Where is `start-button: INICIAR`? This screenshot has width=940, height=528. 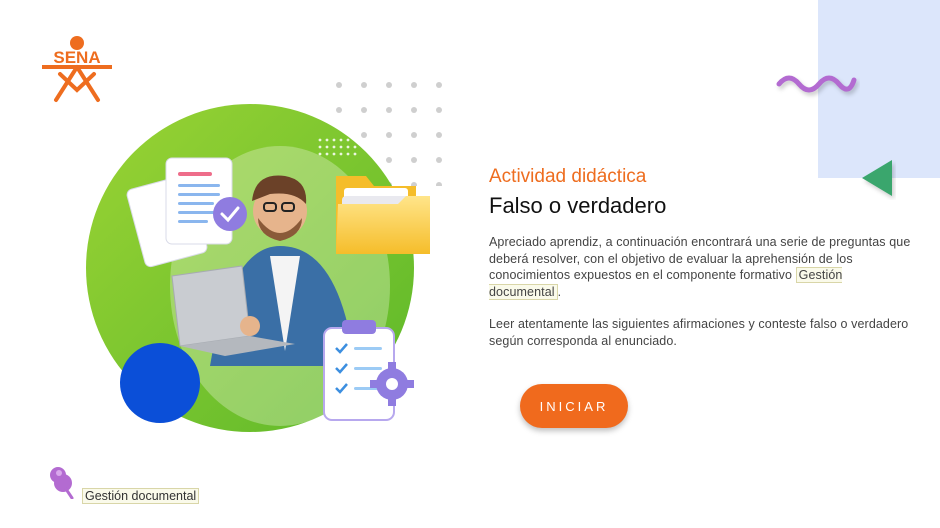 start-button: INICIAR is located at coordinates (574, 406).